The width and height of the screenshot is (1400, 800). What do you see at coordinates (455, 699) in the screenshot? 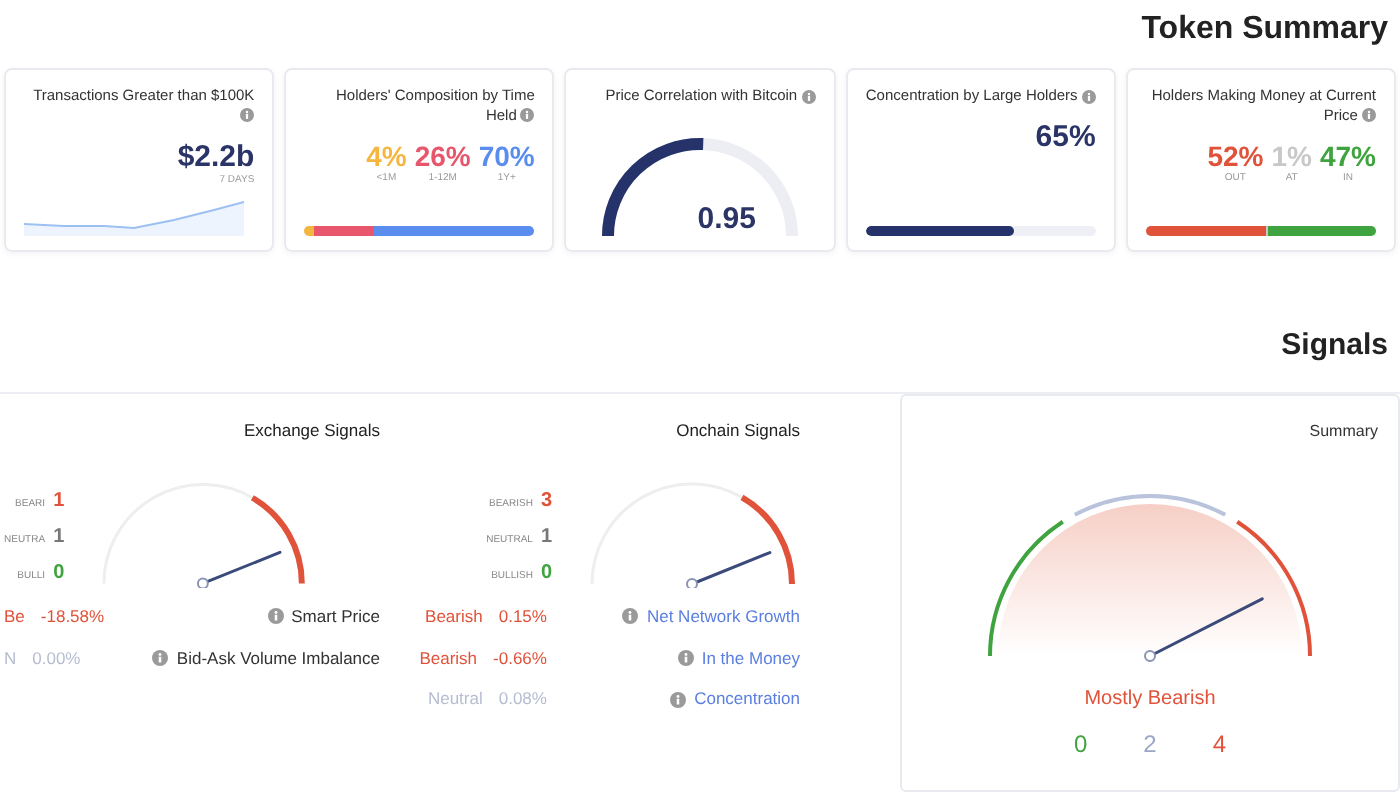
I see `signal-verdict: Neutral` at bounding box center [455, 699].